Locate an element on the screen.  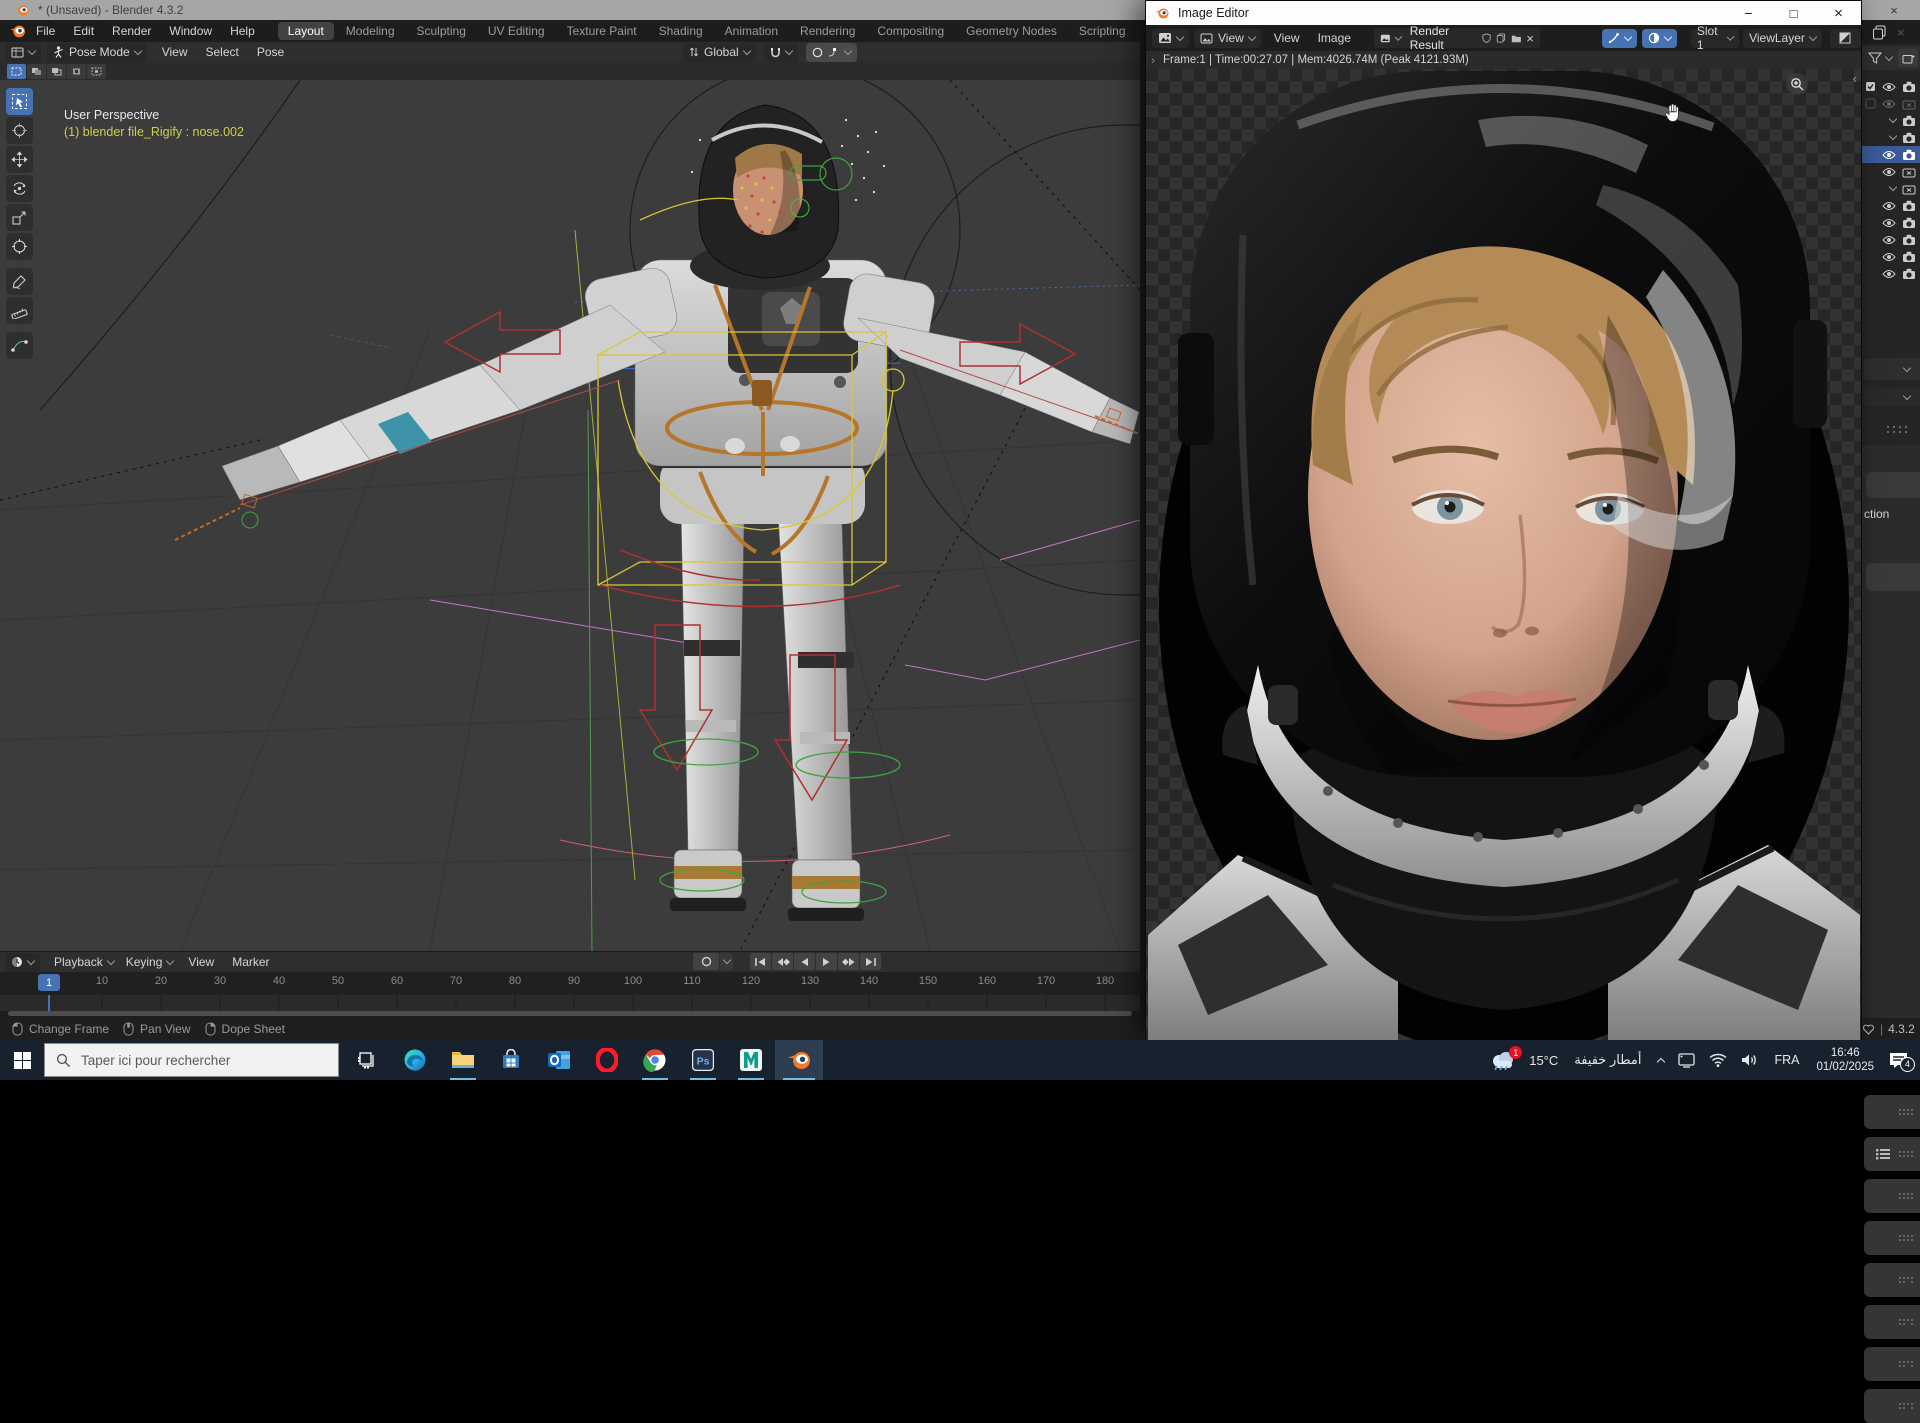
main-close-button: × is located at coordinates (1894, 10).